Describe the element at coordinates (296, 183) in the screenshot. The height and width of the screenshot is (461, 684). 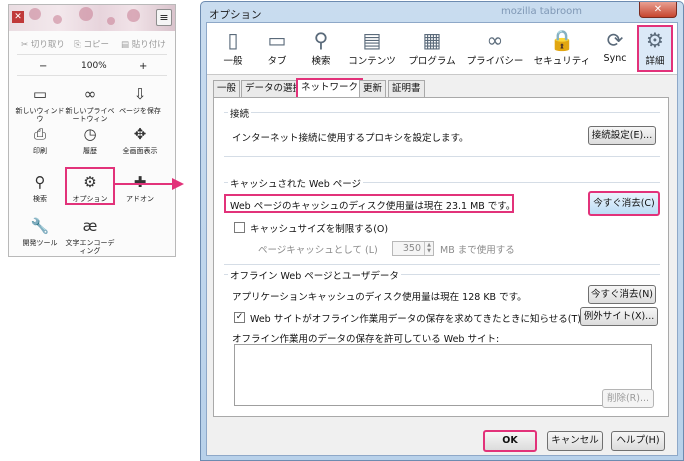
I see `cache-group-title: キャッシュされた Web ページ` at that location.